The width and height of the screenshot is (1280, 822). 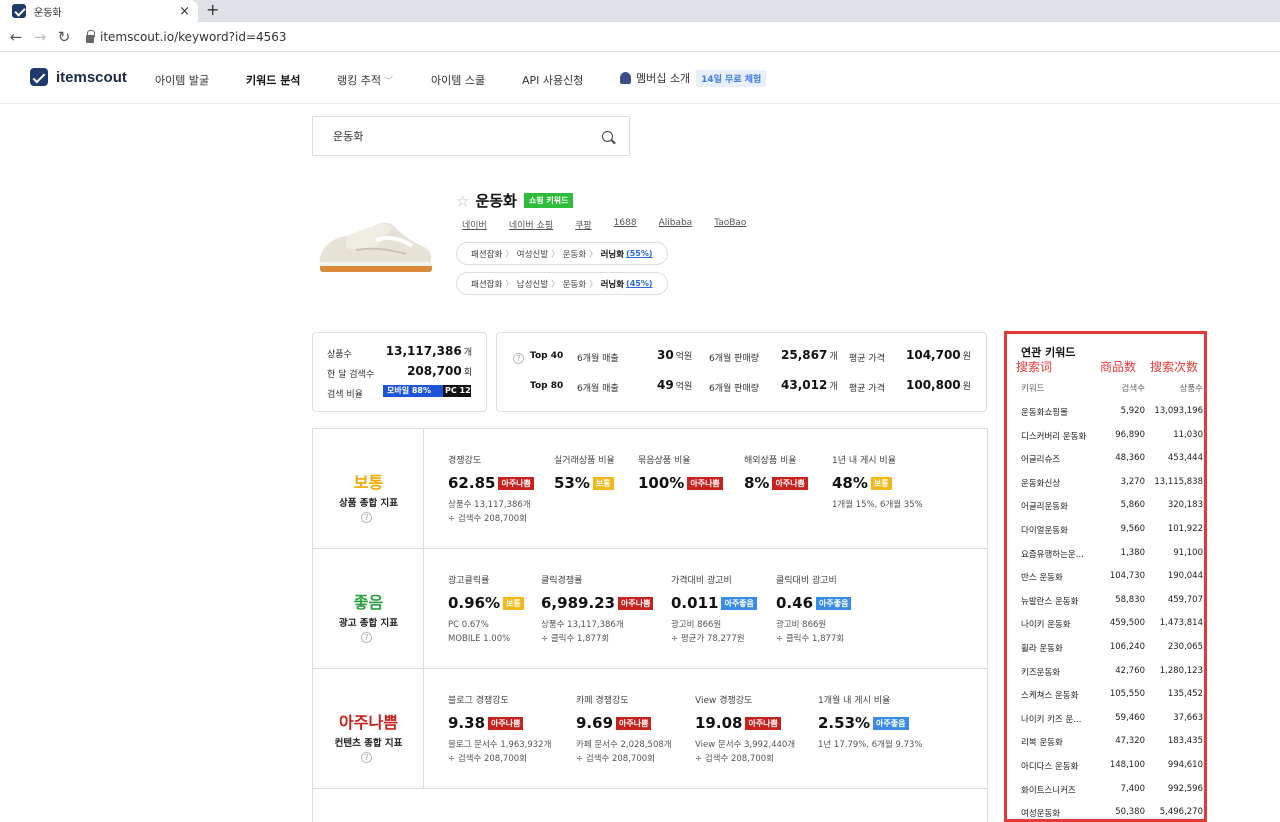 What do you see at coordinates (1054, 436) in the screenshot?
I see `related-keyword: 디스커버리 운동화` at bounding box center [1054, 436].